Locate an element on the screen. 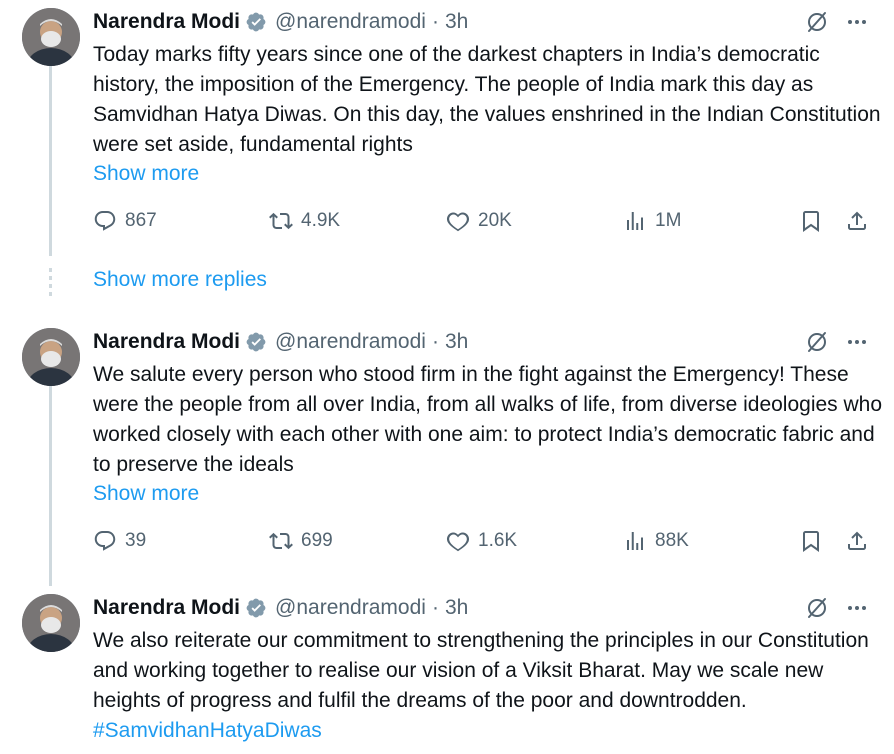 The image size is (894, 754). reply-button: 867 is located at coordinates (125, 221).